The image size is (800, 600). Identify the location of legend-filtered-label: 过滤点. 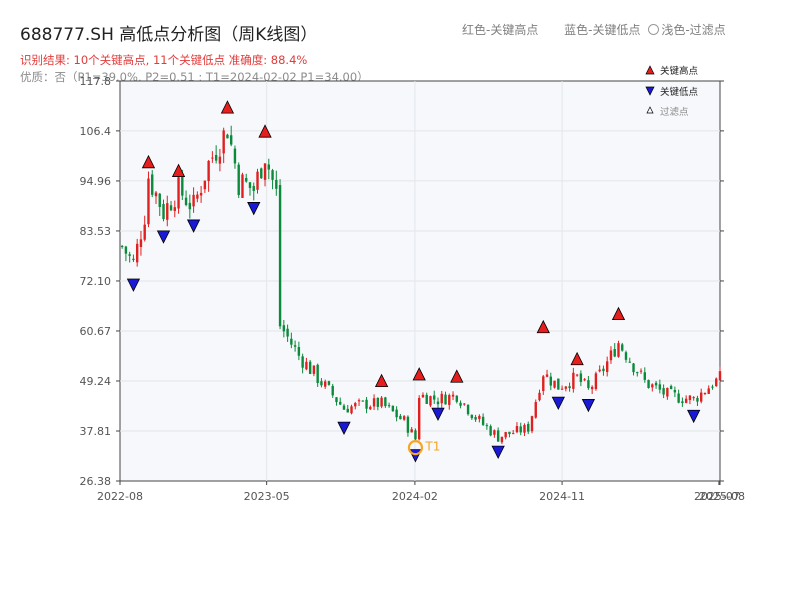
(674, 112).